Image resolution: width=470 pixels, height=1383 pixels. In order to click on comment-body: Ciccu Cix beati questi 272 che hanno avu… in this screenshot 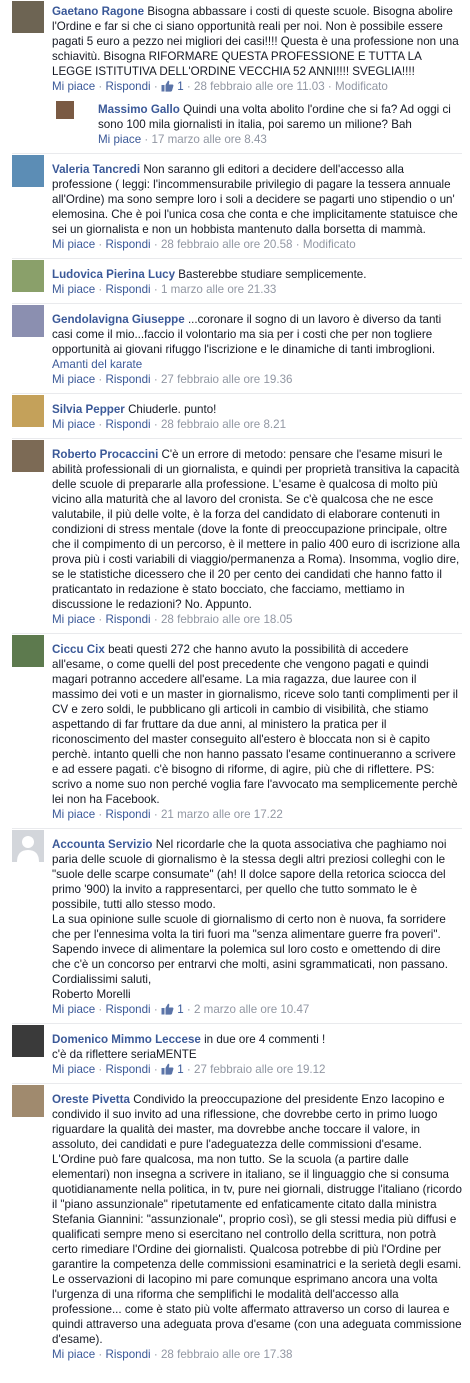, I will do `click(257, 724)`.